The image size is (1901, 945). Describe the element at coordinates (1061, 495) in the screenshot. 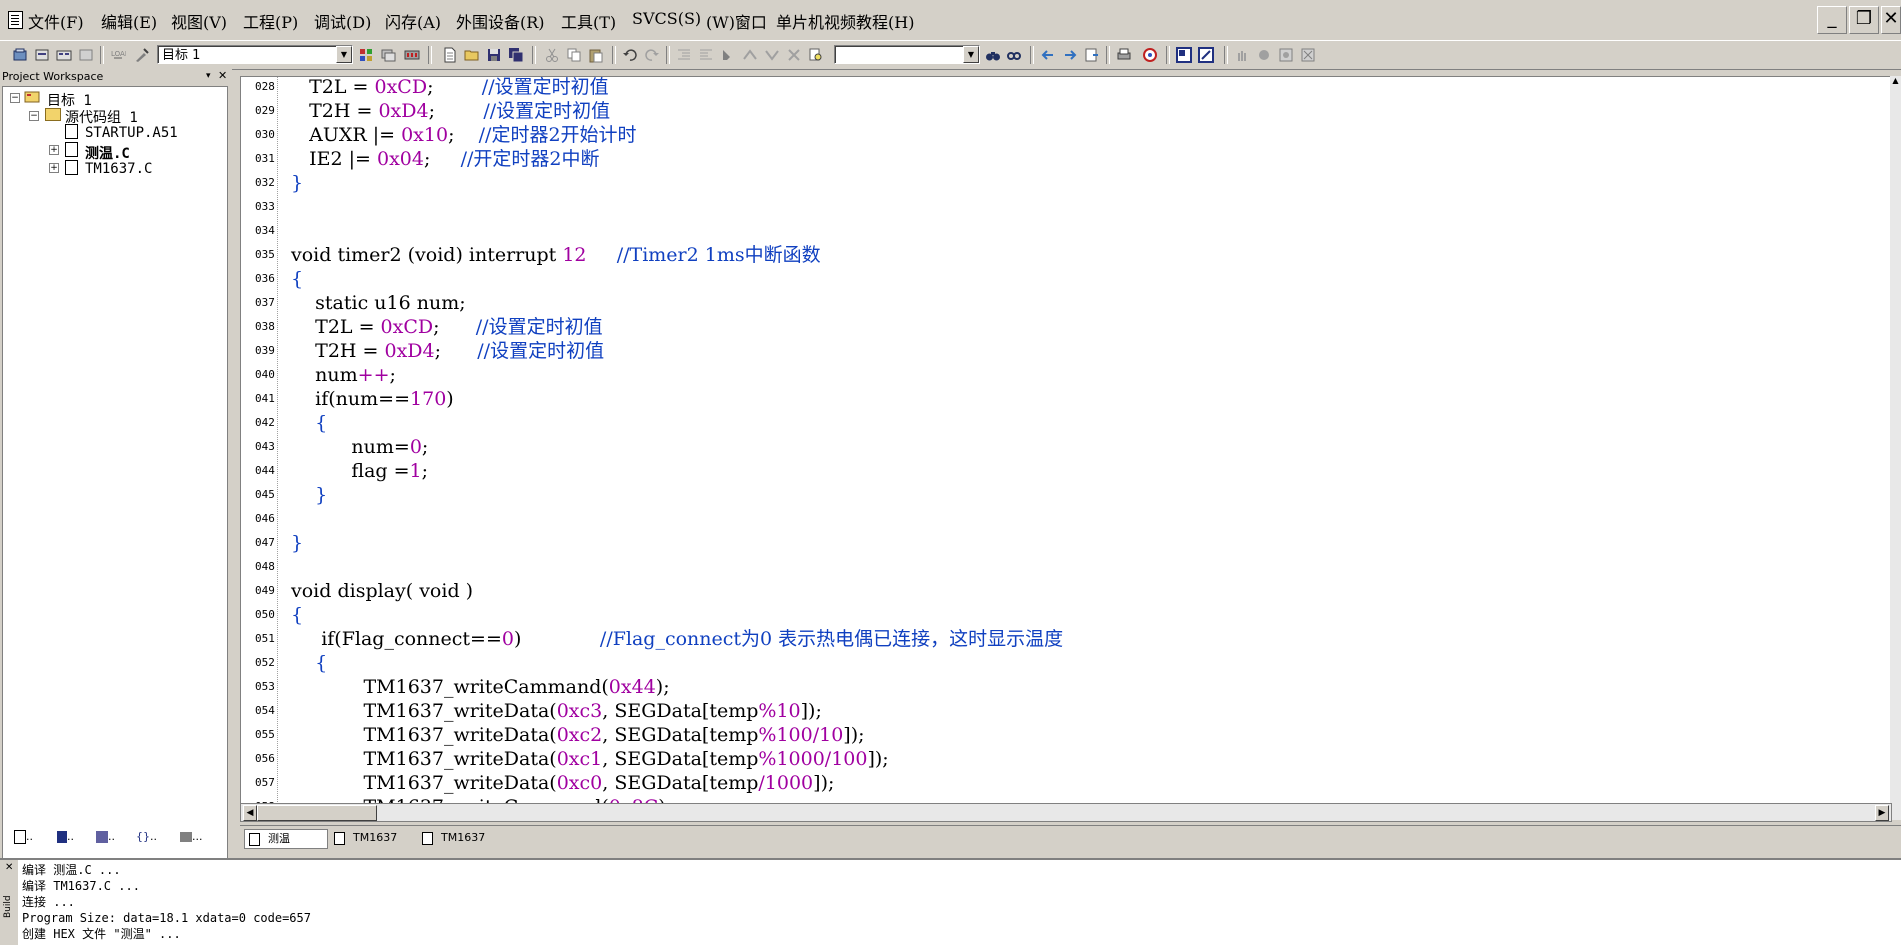

I see `code-line: 045 }` at that location.